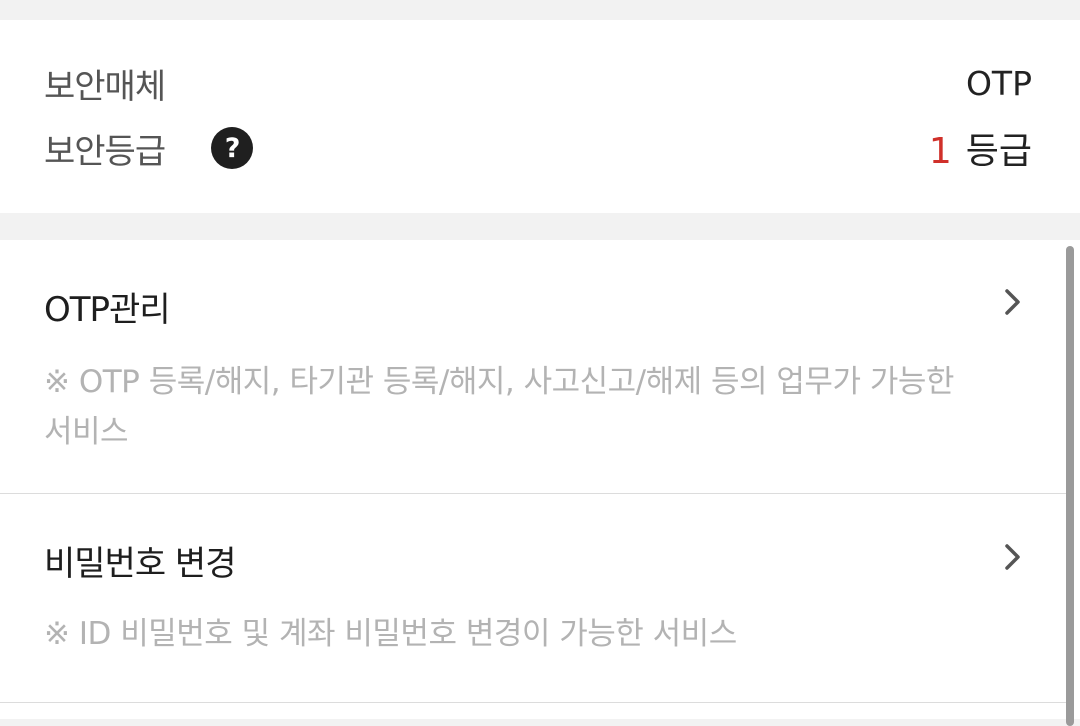  Describe the element at coordinates (998, 151) in the screenshot. I see `grade-unit: 등급` at that location.